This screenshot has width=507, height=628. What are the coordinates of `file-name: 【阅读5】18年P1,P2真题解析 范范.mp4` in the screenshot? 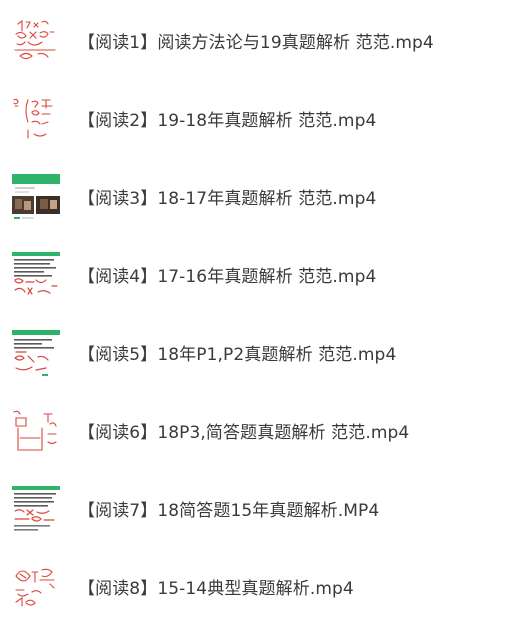 It's located at (237, 355).